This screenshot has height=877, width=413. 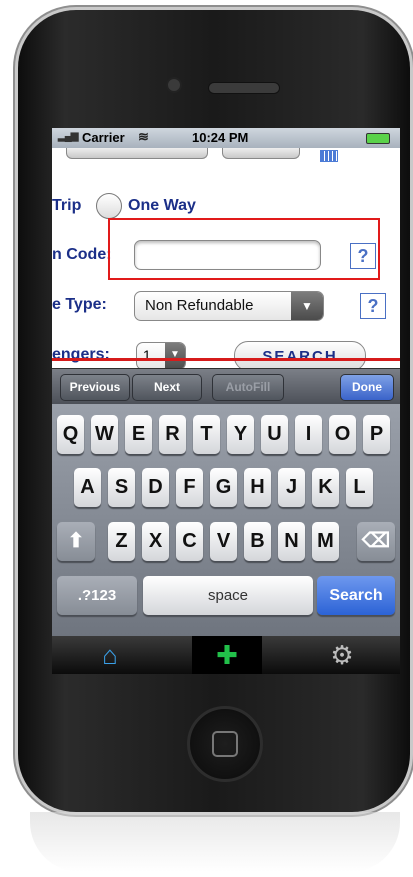 What do you see at coordinates (376, 541) in the screenshot?
I see `backspace-key-icon: ⌫` at bounding box center [376, 541].